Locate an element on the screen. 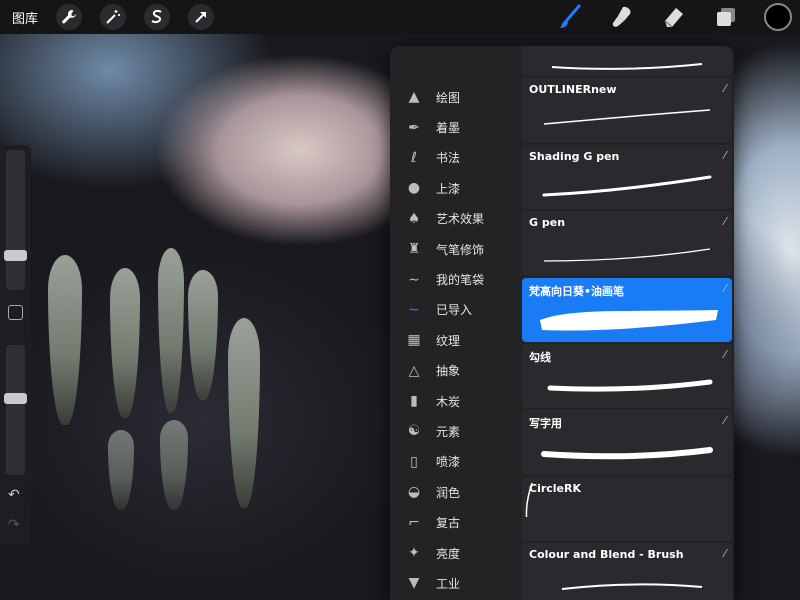  category-my-brushes: ∼ 我的笔袋 is located at coordinates (455, 279).